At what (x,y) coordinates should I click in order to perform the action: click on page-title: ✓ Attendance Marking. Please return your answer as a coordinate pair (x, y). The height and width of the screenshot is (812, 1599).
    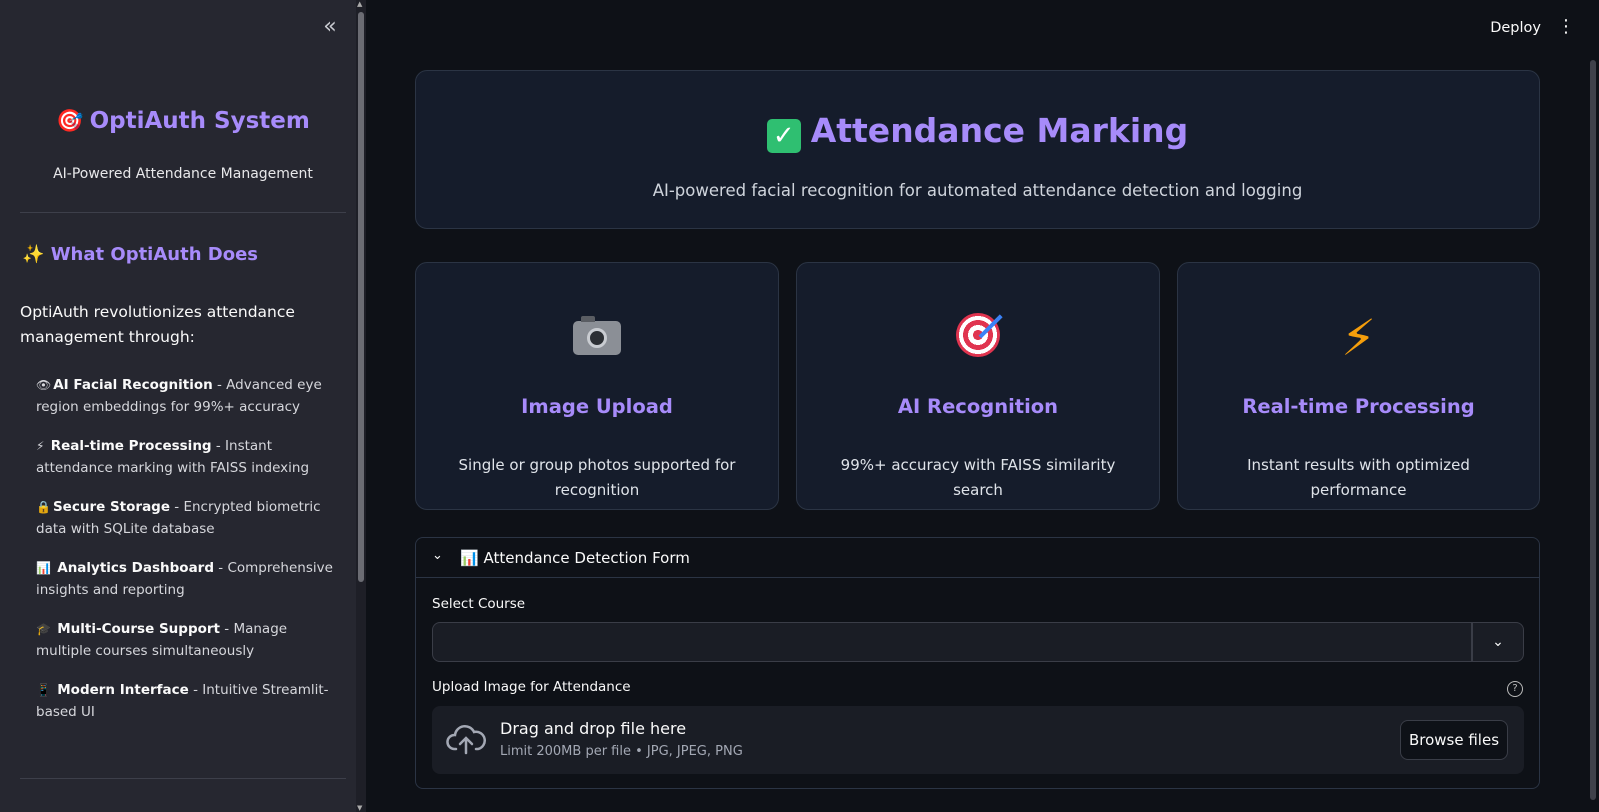
    Looking at the image, I should click on (977, 132).